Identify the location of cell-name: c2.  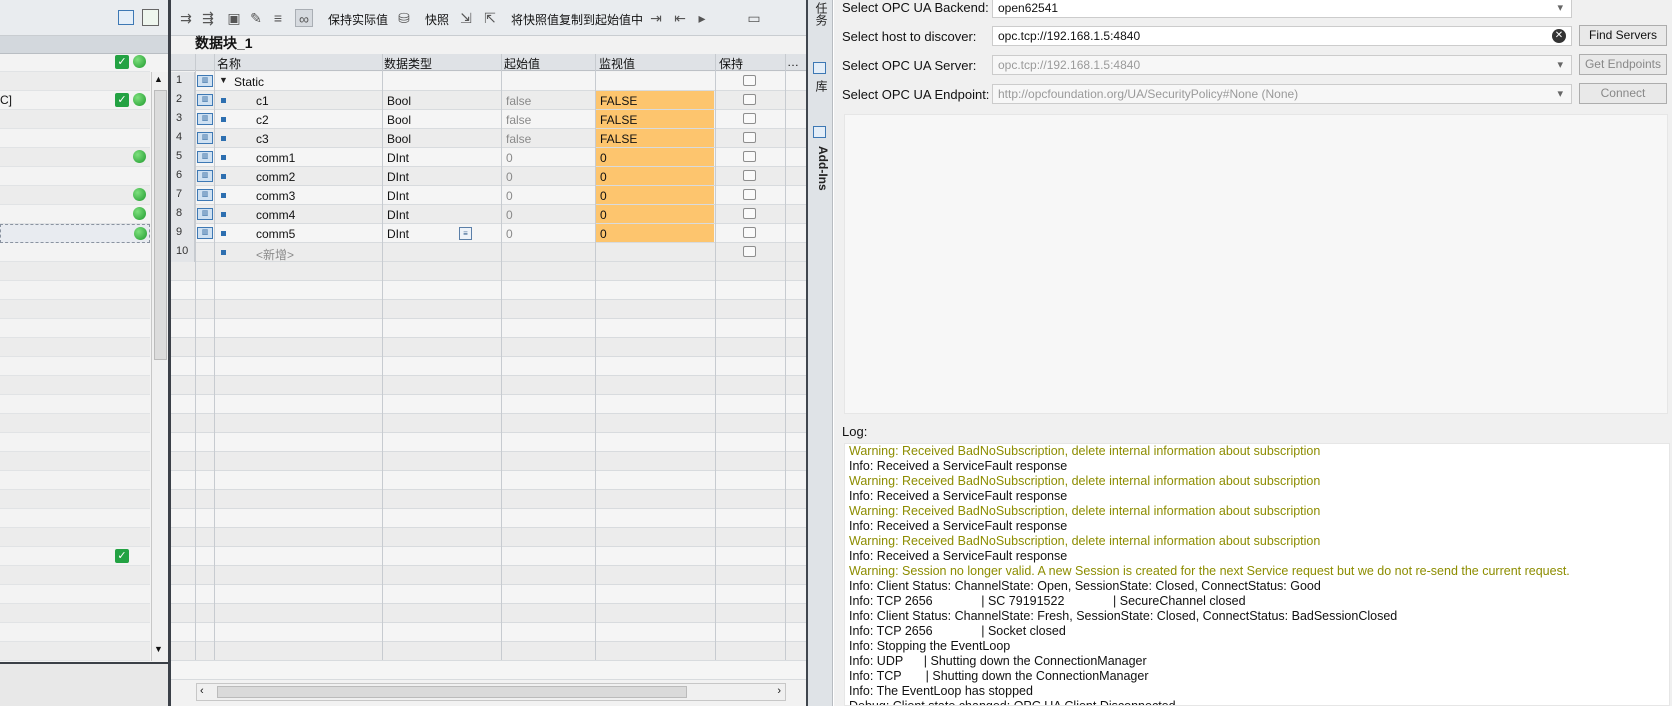
(262, 120).